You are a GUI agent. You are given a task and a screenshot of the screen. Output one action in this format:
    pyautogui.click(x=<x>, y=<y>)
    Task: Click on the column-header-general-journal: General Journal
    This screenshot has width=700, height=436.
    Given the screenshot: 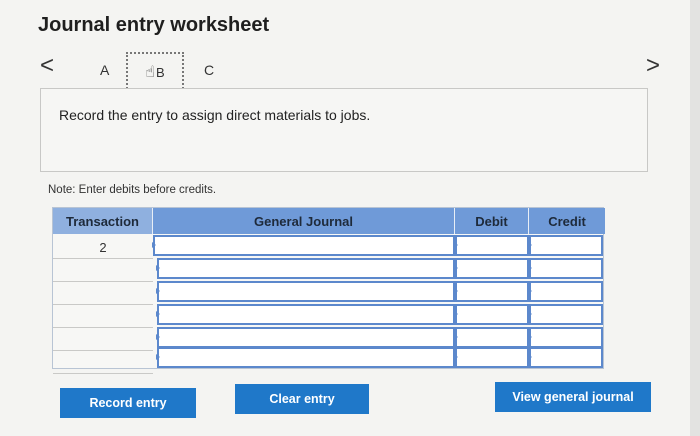 What is the action you would take?
    pyautogui.click(x=304, y=221)
    